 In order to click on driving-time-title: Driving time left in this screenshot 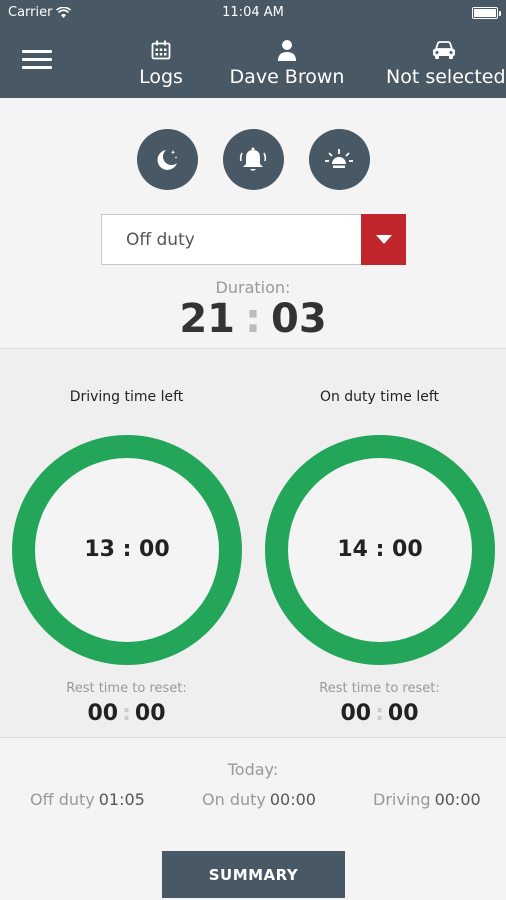, I will do `click(126, 397)`.